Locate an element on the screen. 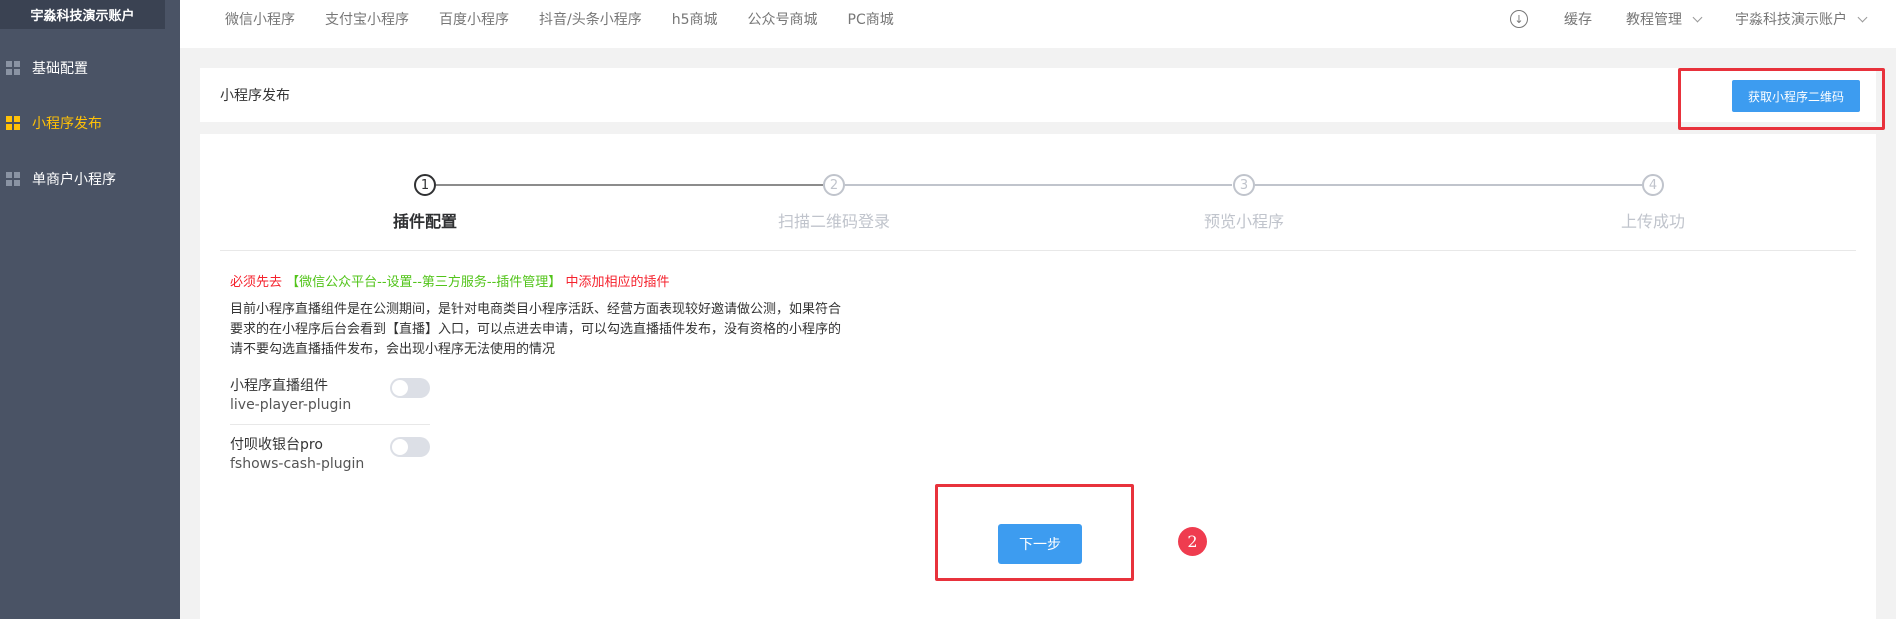 The image size is (1896, 619). step-2-circle: 2 is located at coordinates (834, 185).